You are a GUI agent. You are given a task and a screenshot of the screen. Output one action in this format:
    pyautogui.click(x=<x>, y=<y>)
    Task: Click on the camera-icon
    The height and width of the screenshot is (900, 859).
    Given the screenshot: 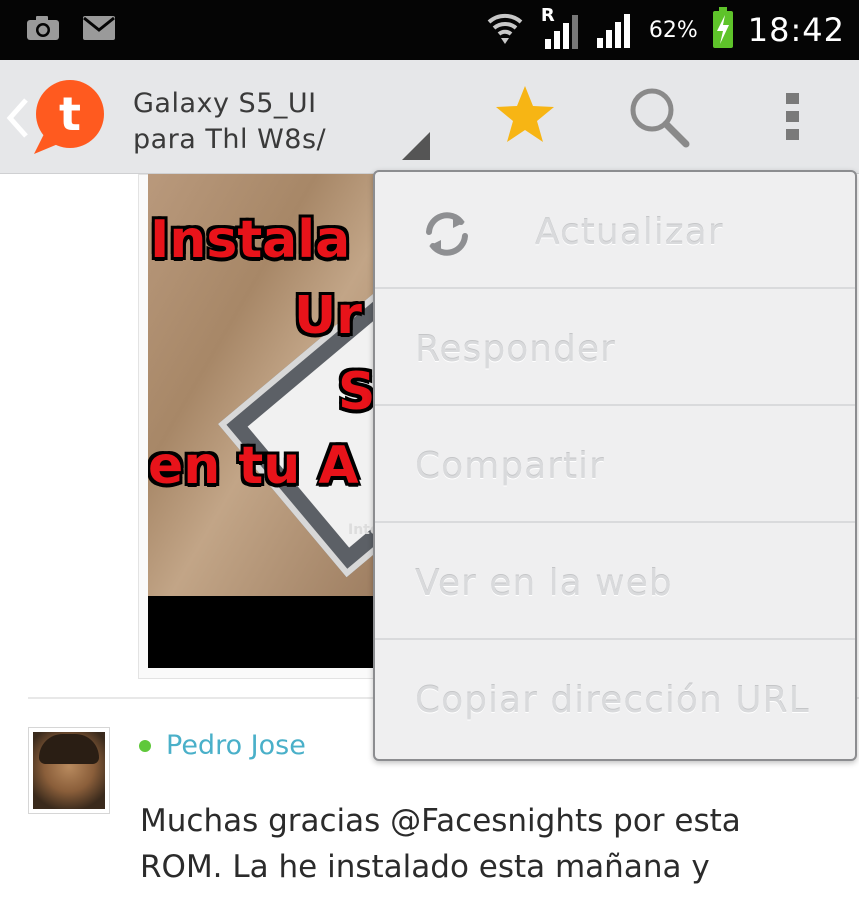 What is the action you would take?
    pyautogui.click(x=43, y=30)
    